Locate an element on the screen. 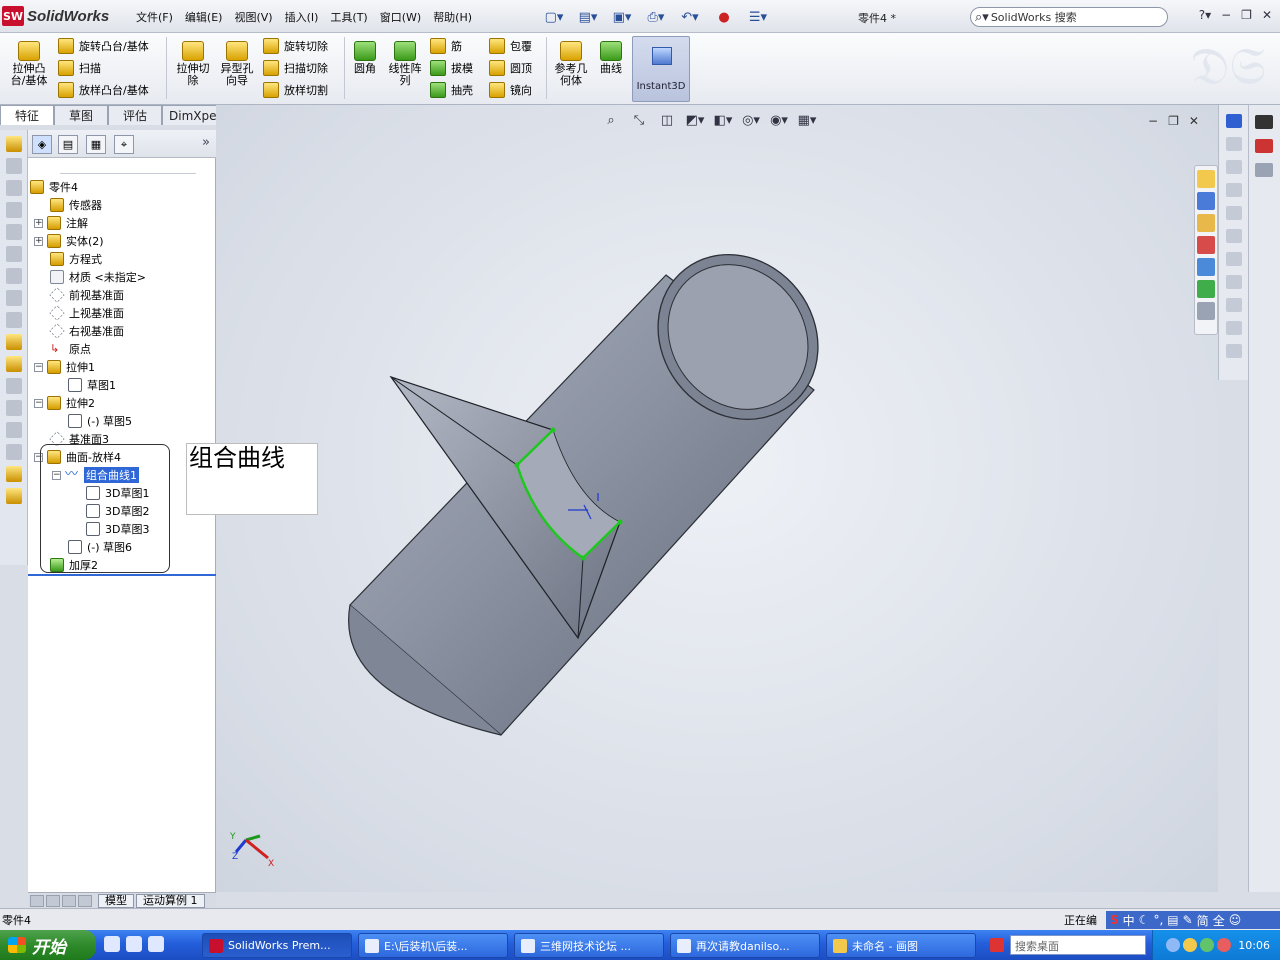 The height and width of the screenshot is (960, 1280). zoom-to-area-icon: ⤡ is located at coordinates (639, 120).